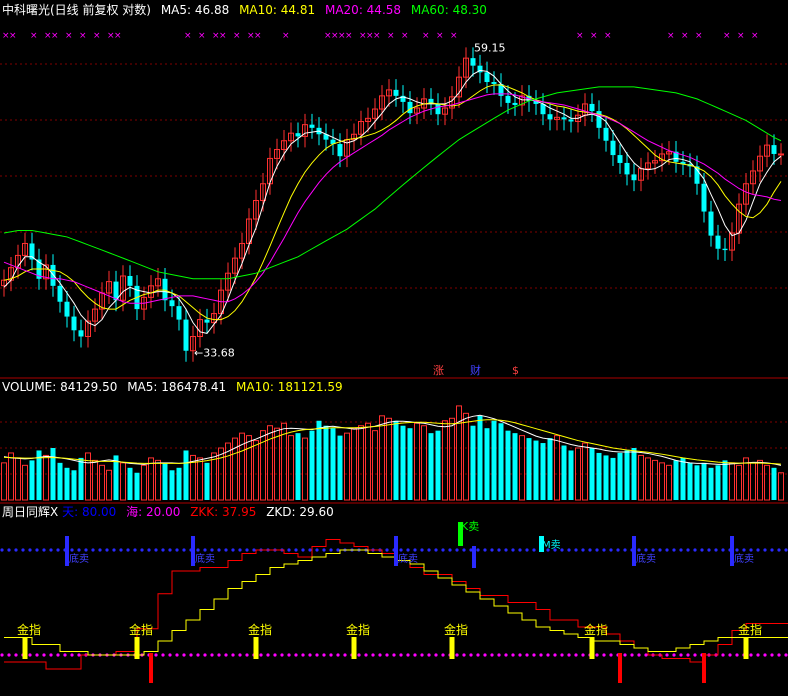  What do you see at coordinates (438, 370) in the screenshot?
I see `annotation-zhang: 涨` at bounding box center [438, 370].